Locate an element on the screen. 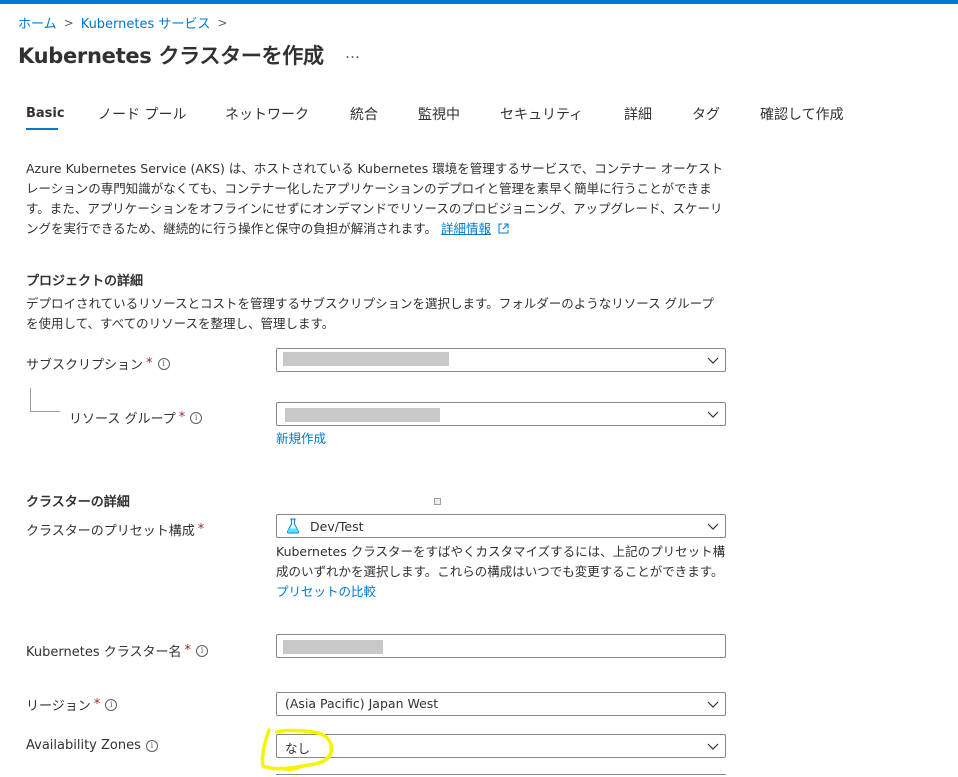 This screenshot has width=958, height=777. resource-group-label-text: リソース グループ is located at coordinates (122, 419).